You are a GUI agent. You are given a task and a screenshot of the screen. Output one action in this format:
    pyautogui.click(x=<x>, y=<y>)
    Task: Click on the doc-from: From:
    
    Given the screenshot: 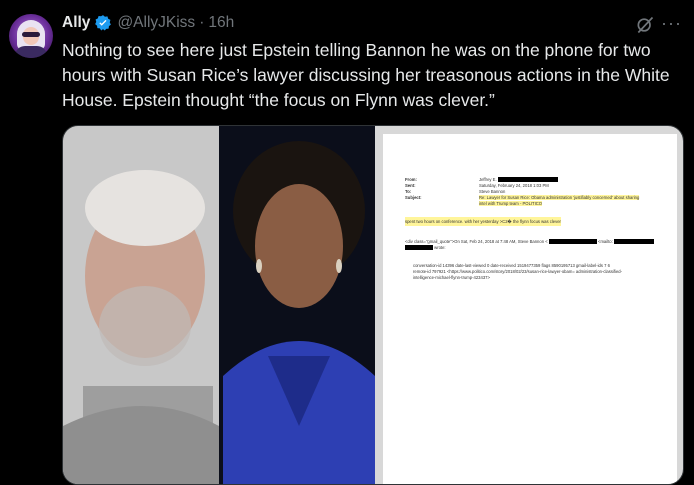 What is the action you would take?
    pyautogui.click(x=411, y=179)
    